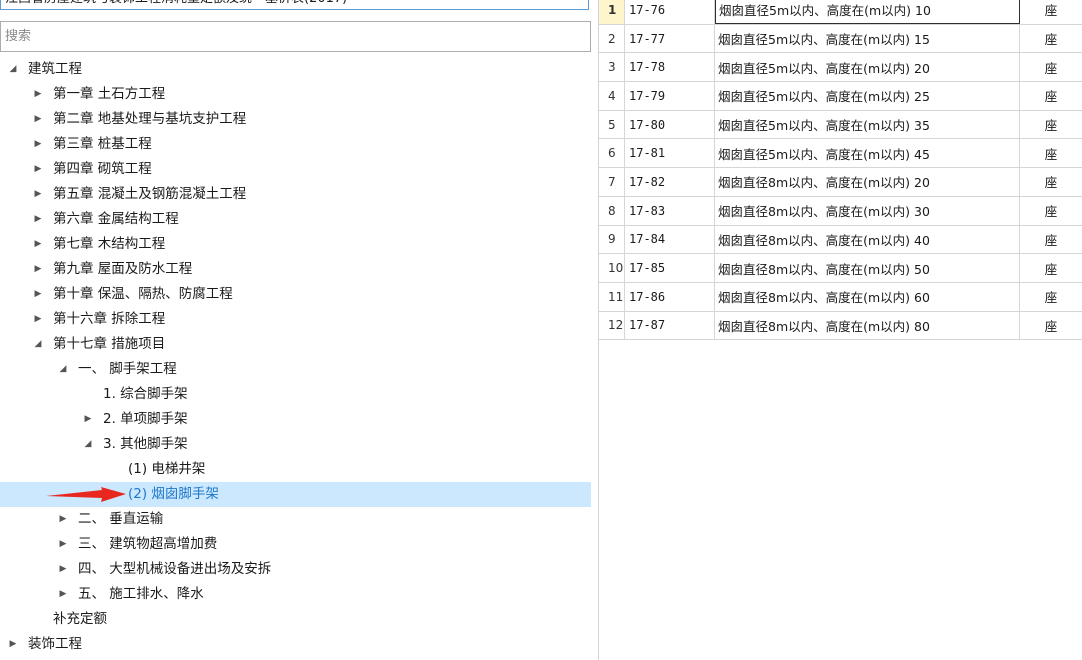 Image resolution: width=1082 pixels, height=660 pixels. What do you see at coordinates (295, 444) in the screenshot?
I see `tree-node: ◢ 3. 其他脚手架` at bounding box center [295, 444].